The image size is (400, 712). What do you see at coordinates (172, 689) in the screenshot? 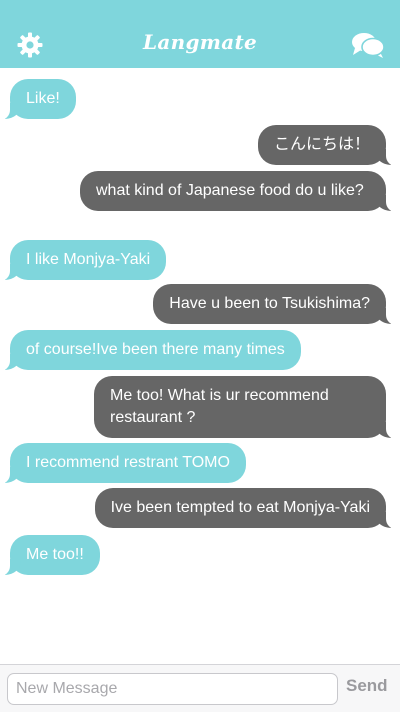
I see `message-input` at bounding box center [172, 689].